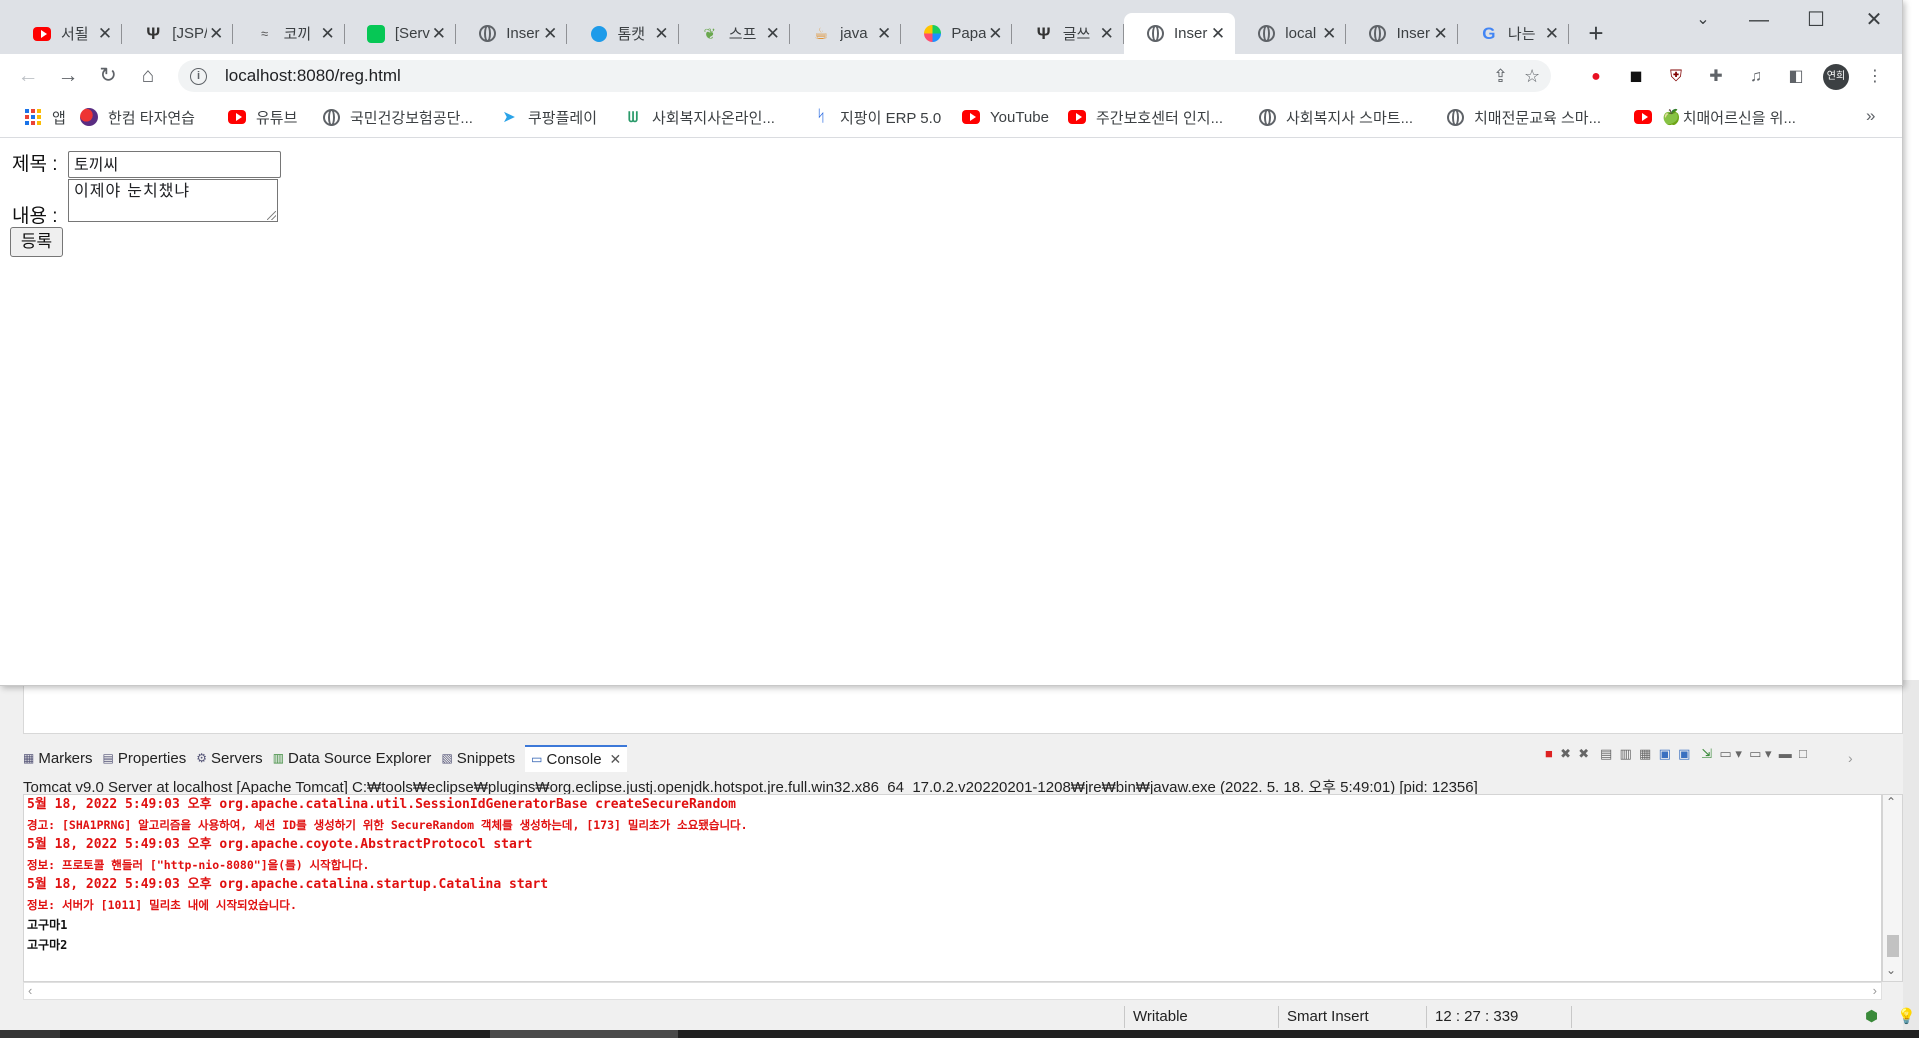 This screenshot has height=1038, width=1919. What do you see at coordinates (68, 76) in the screenshot?
I see `forward-button: →` at bounding box center [68, 76].